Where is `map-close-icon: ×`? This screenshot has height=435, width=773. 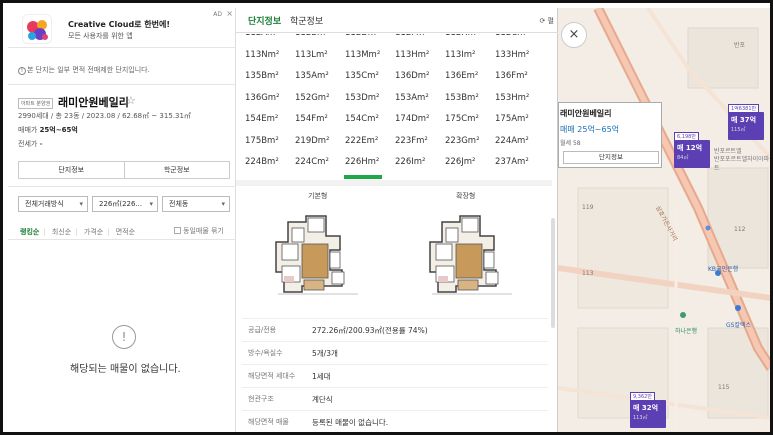
map-close-icon: × is located at coordinates (574, 35).